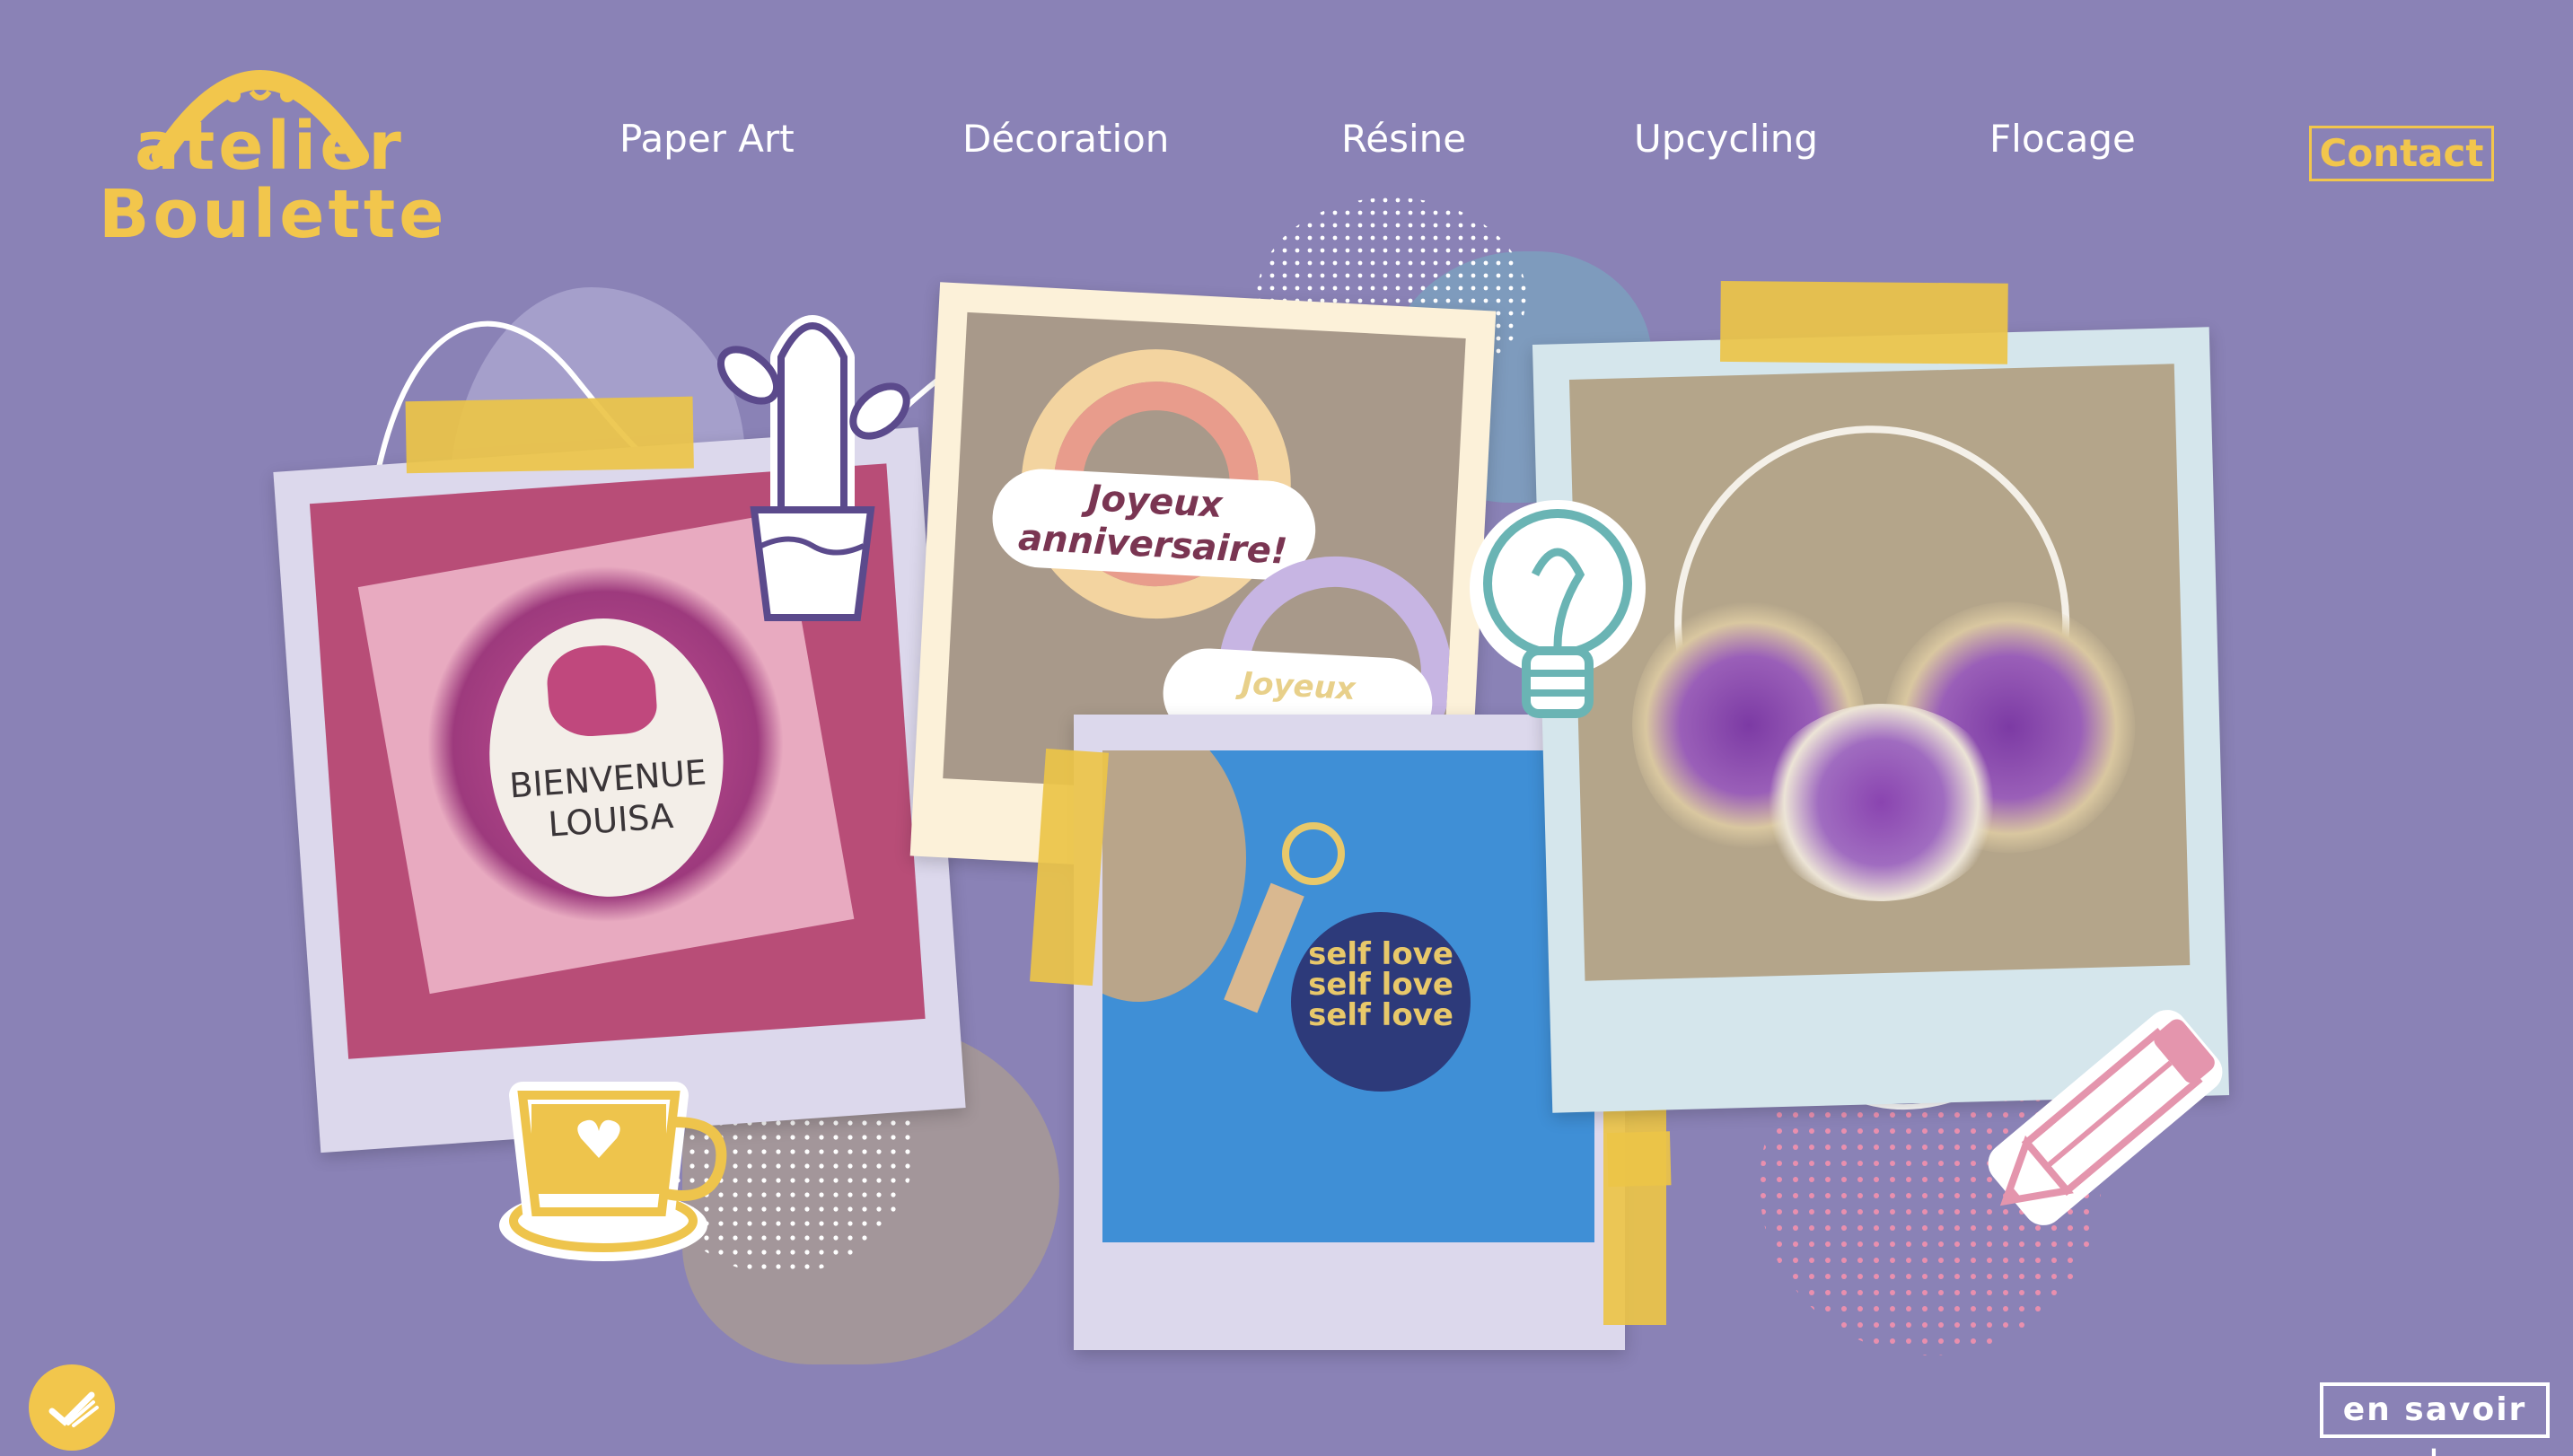 Image resolution: width=2573 pixels, height=1456 pixels. I want to click on wreath-photo, so click(1879, 672).